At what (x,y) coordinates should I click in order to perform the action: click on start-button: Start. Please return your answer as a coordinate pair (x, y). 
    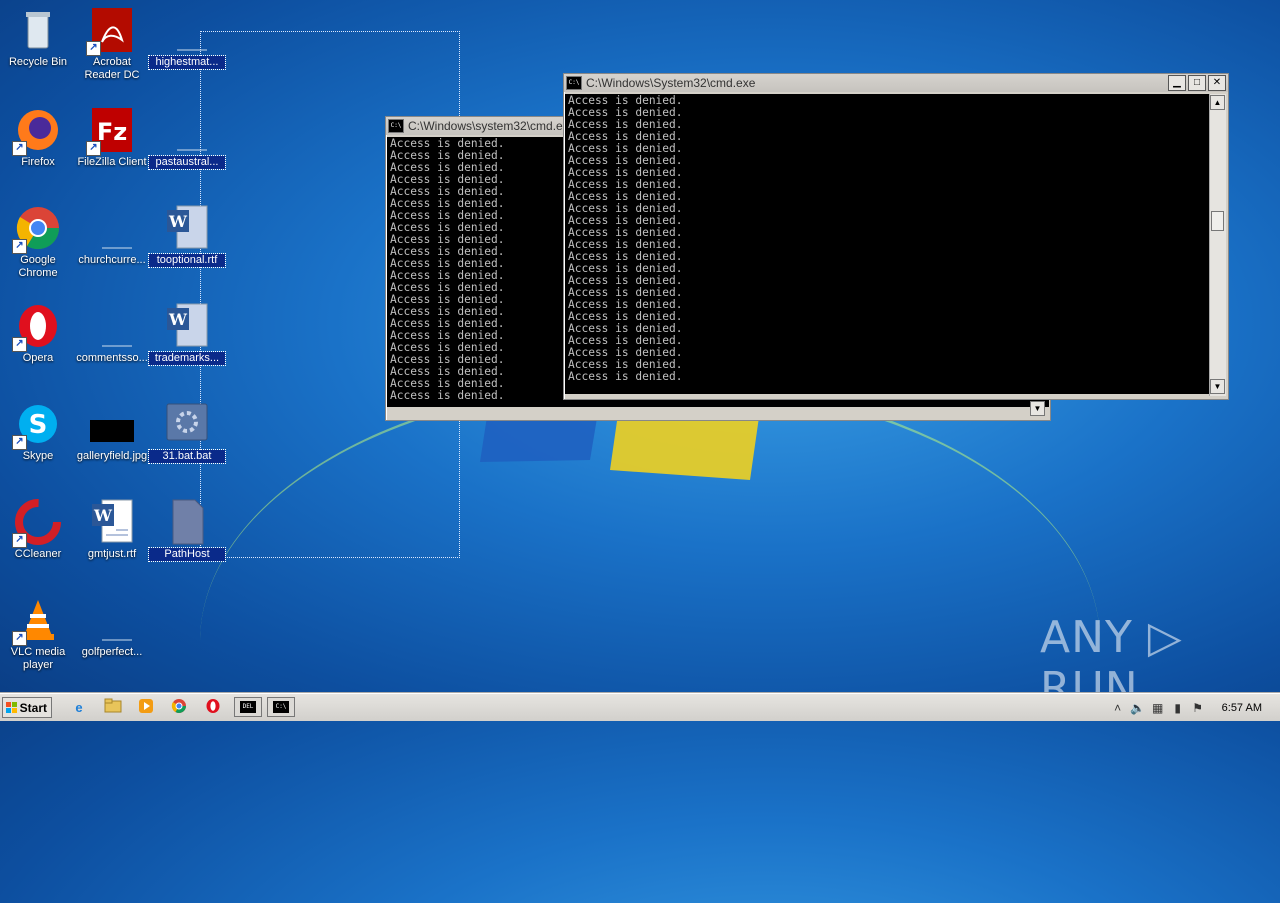
    Looking at the image, I should click on (27, 707).